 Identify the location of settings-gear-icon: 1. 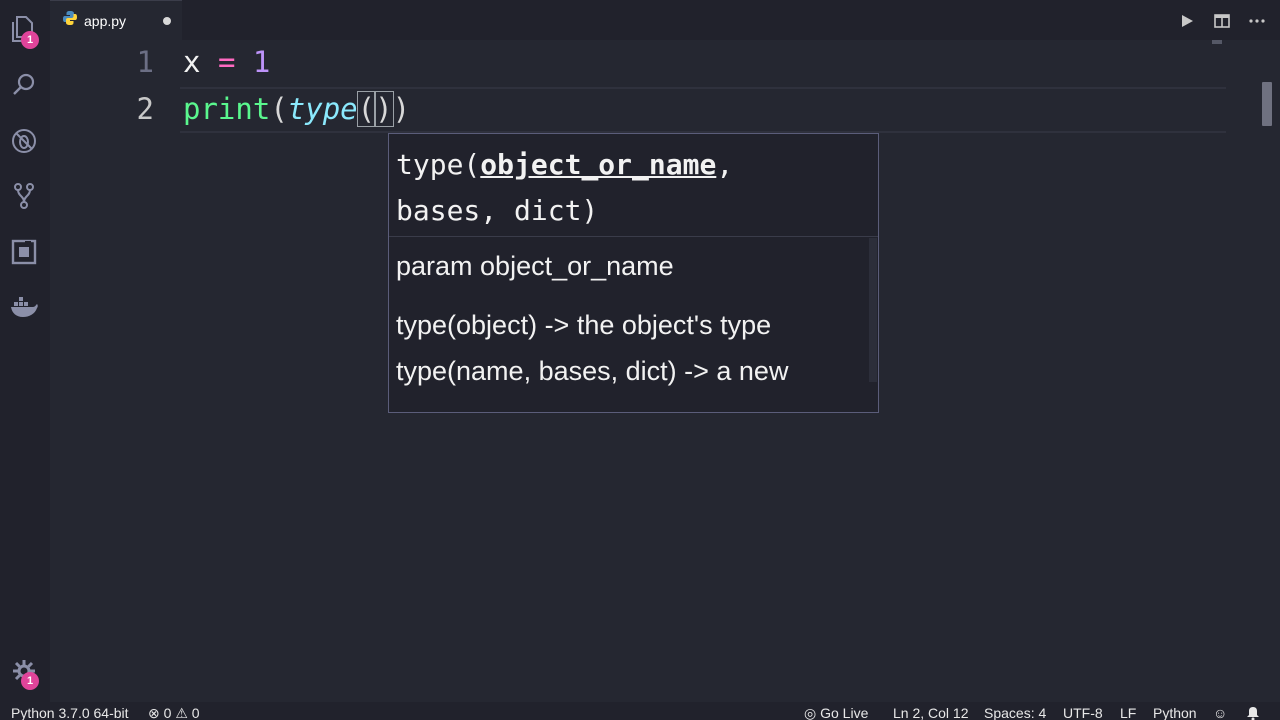
(24, 673).